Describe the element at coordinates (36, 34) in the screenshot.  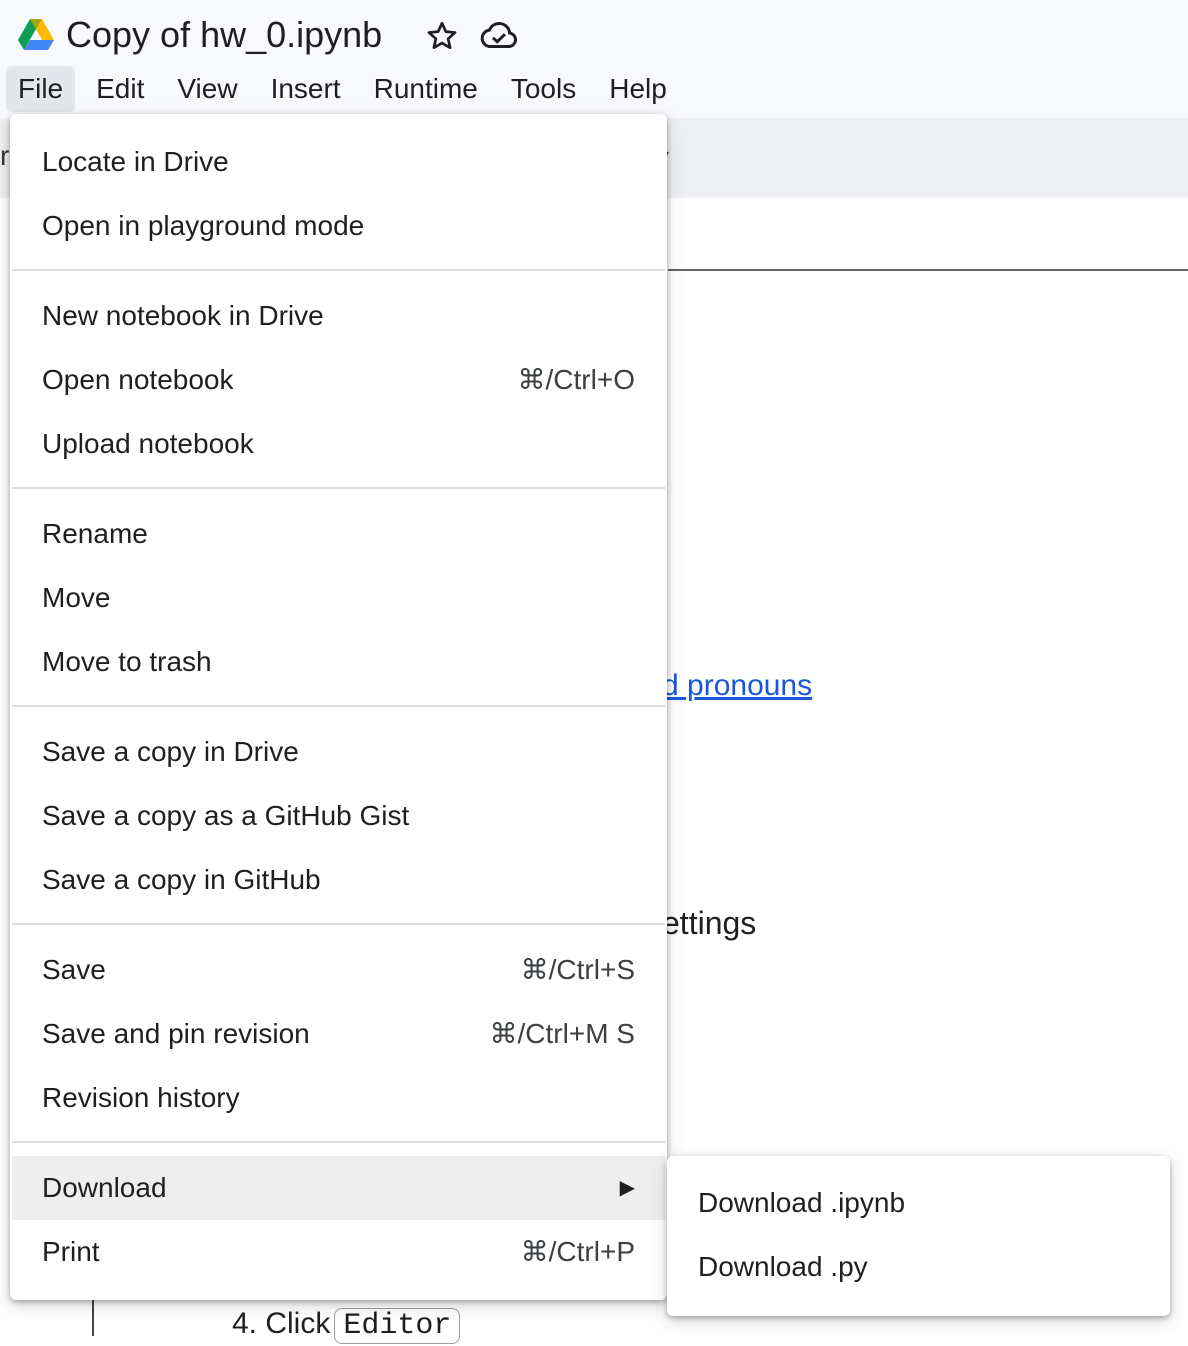
I see `google-drive-logo` at that location.